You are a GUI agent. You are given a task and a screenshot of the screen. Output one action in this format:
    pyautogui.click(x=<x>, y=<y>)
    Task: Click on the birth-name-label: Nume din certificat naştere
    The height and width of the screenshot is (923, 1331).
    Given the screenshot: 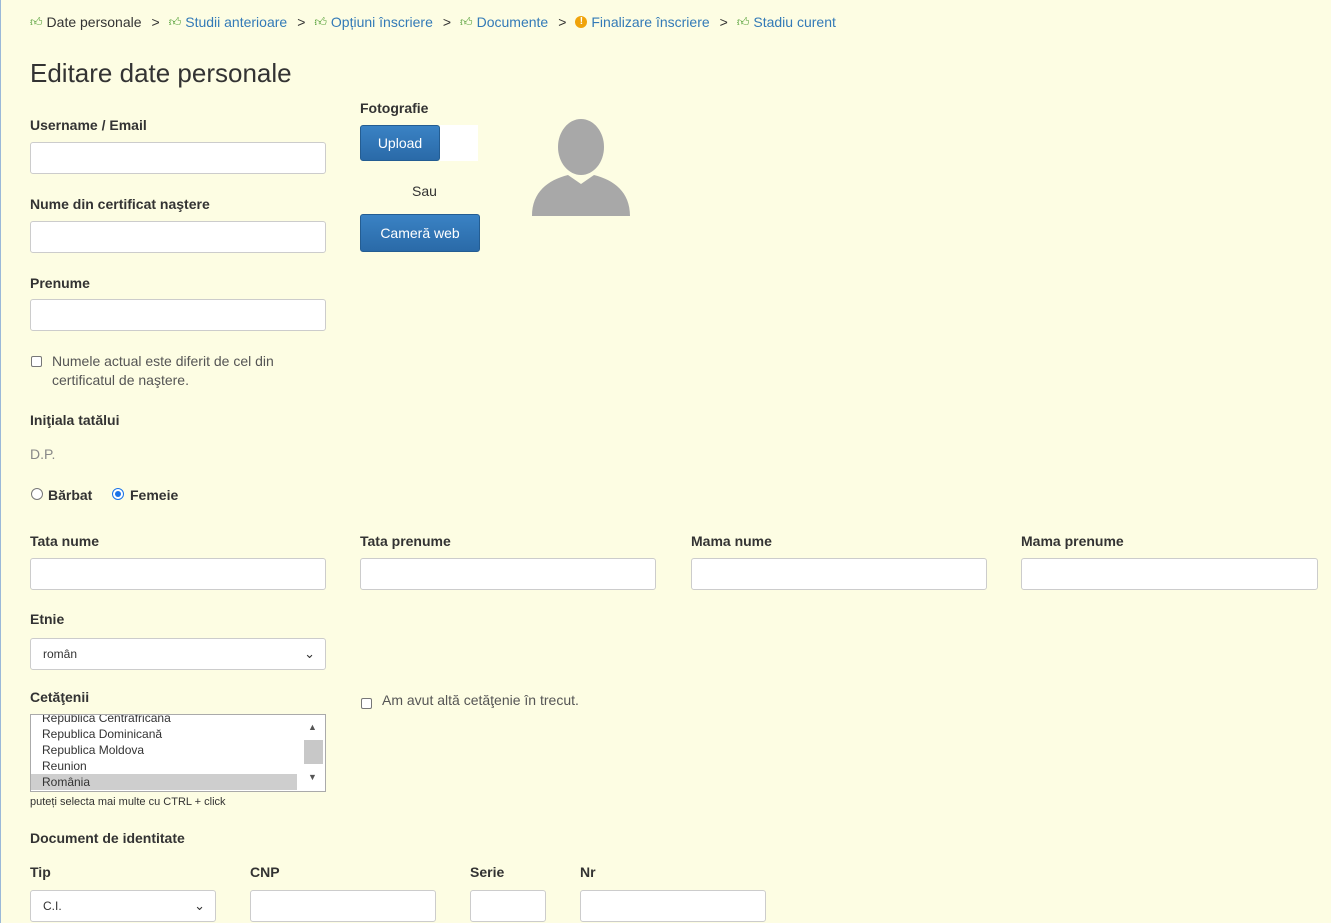 What is the action you would take?
    pyautogui.click(x=120, y=204)
    